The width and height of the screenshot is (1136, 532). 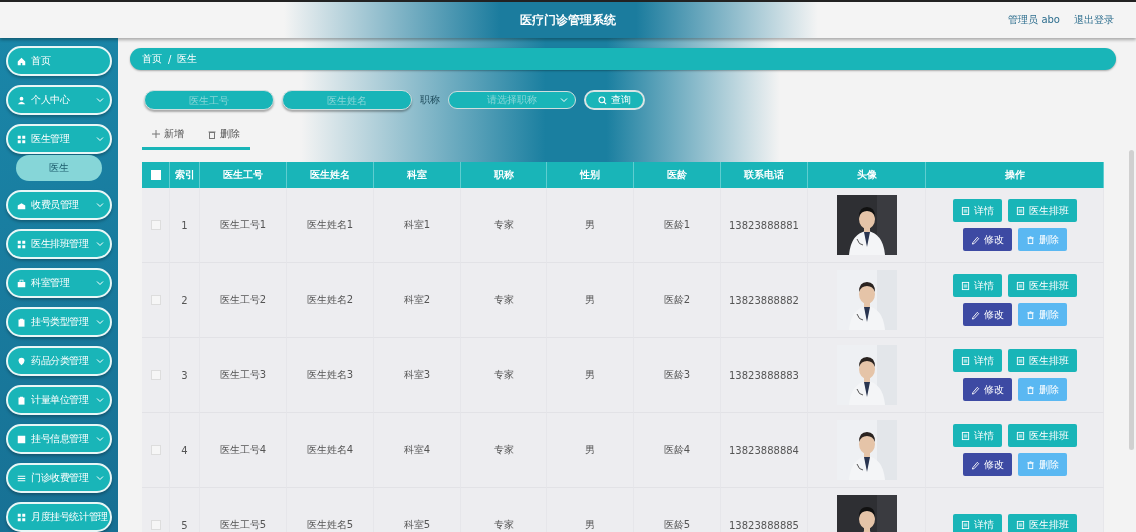 I want to click on search-field: 医生姓名, so click(x=347, y=100).